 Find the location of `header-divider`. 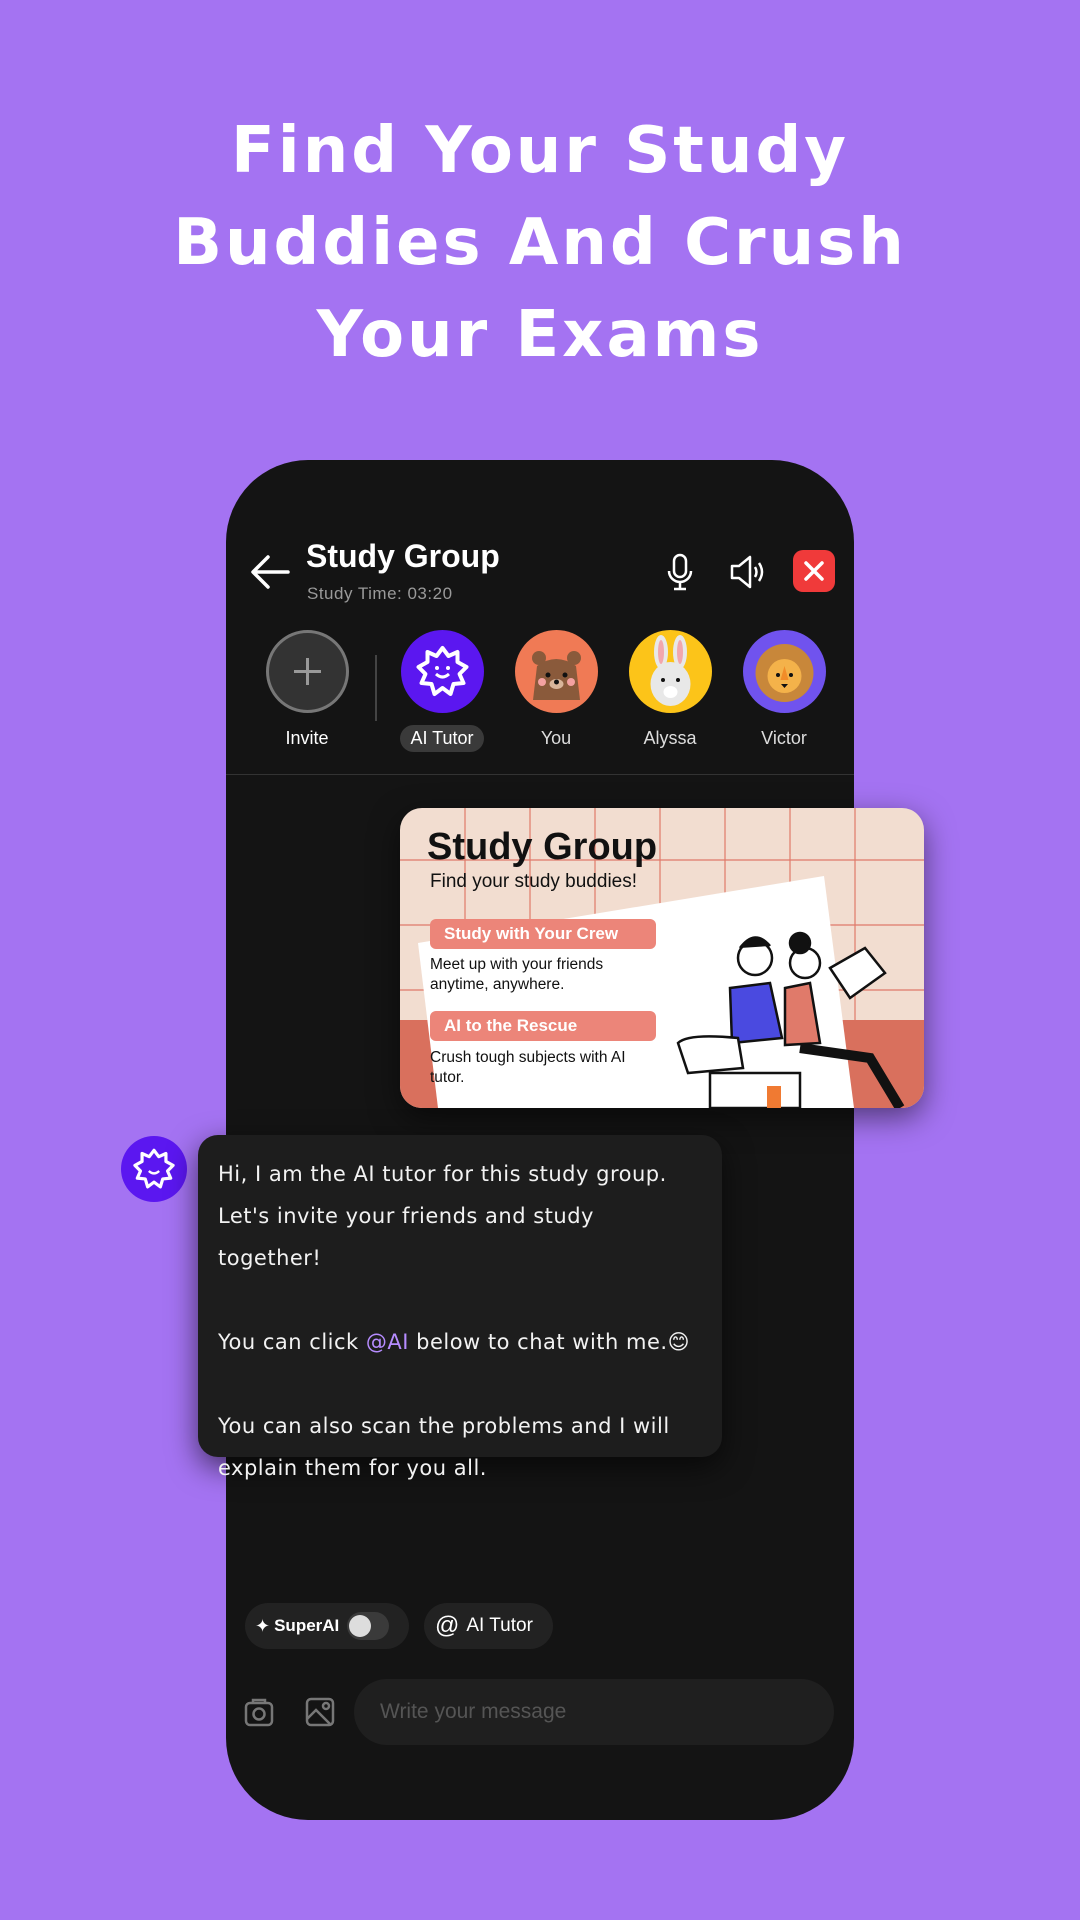

header-divider is located at coordinates (540, 774).